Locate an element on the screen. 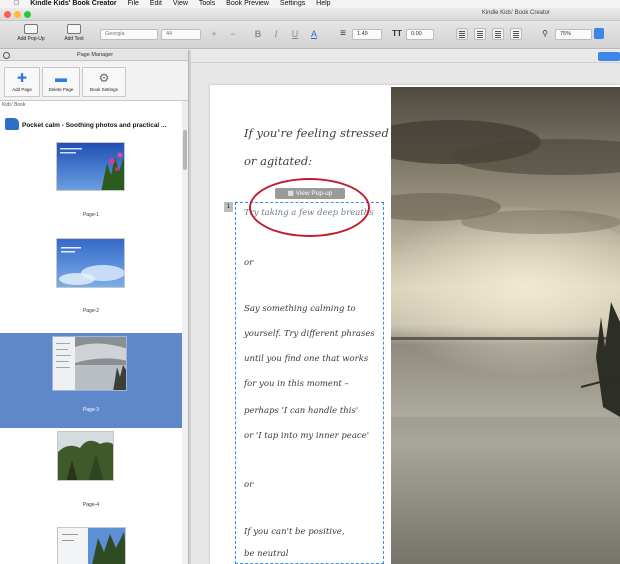  menu-tools: Tools is located at coordinates (207, 4).